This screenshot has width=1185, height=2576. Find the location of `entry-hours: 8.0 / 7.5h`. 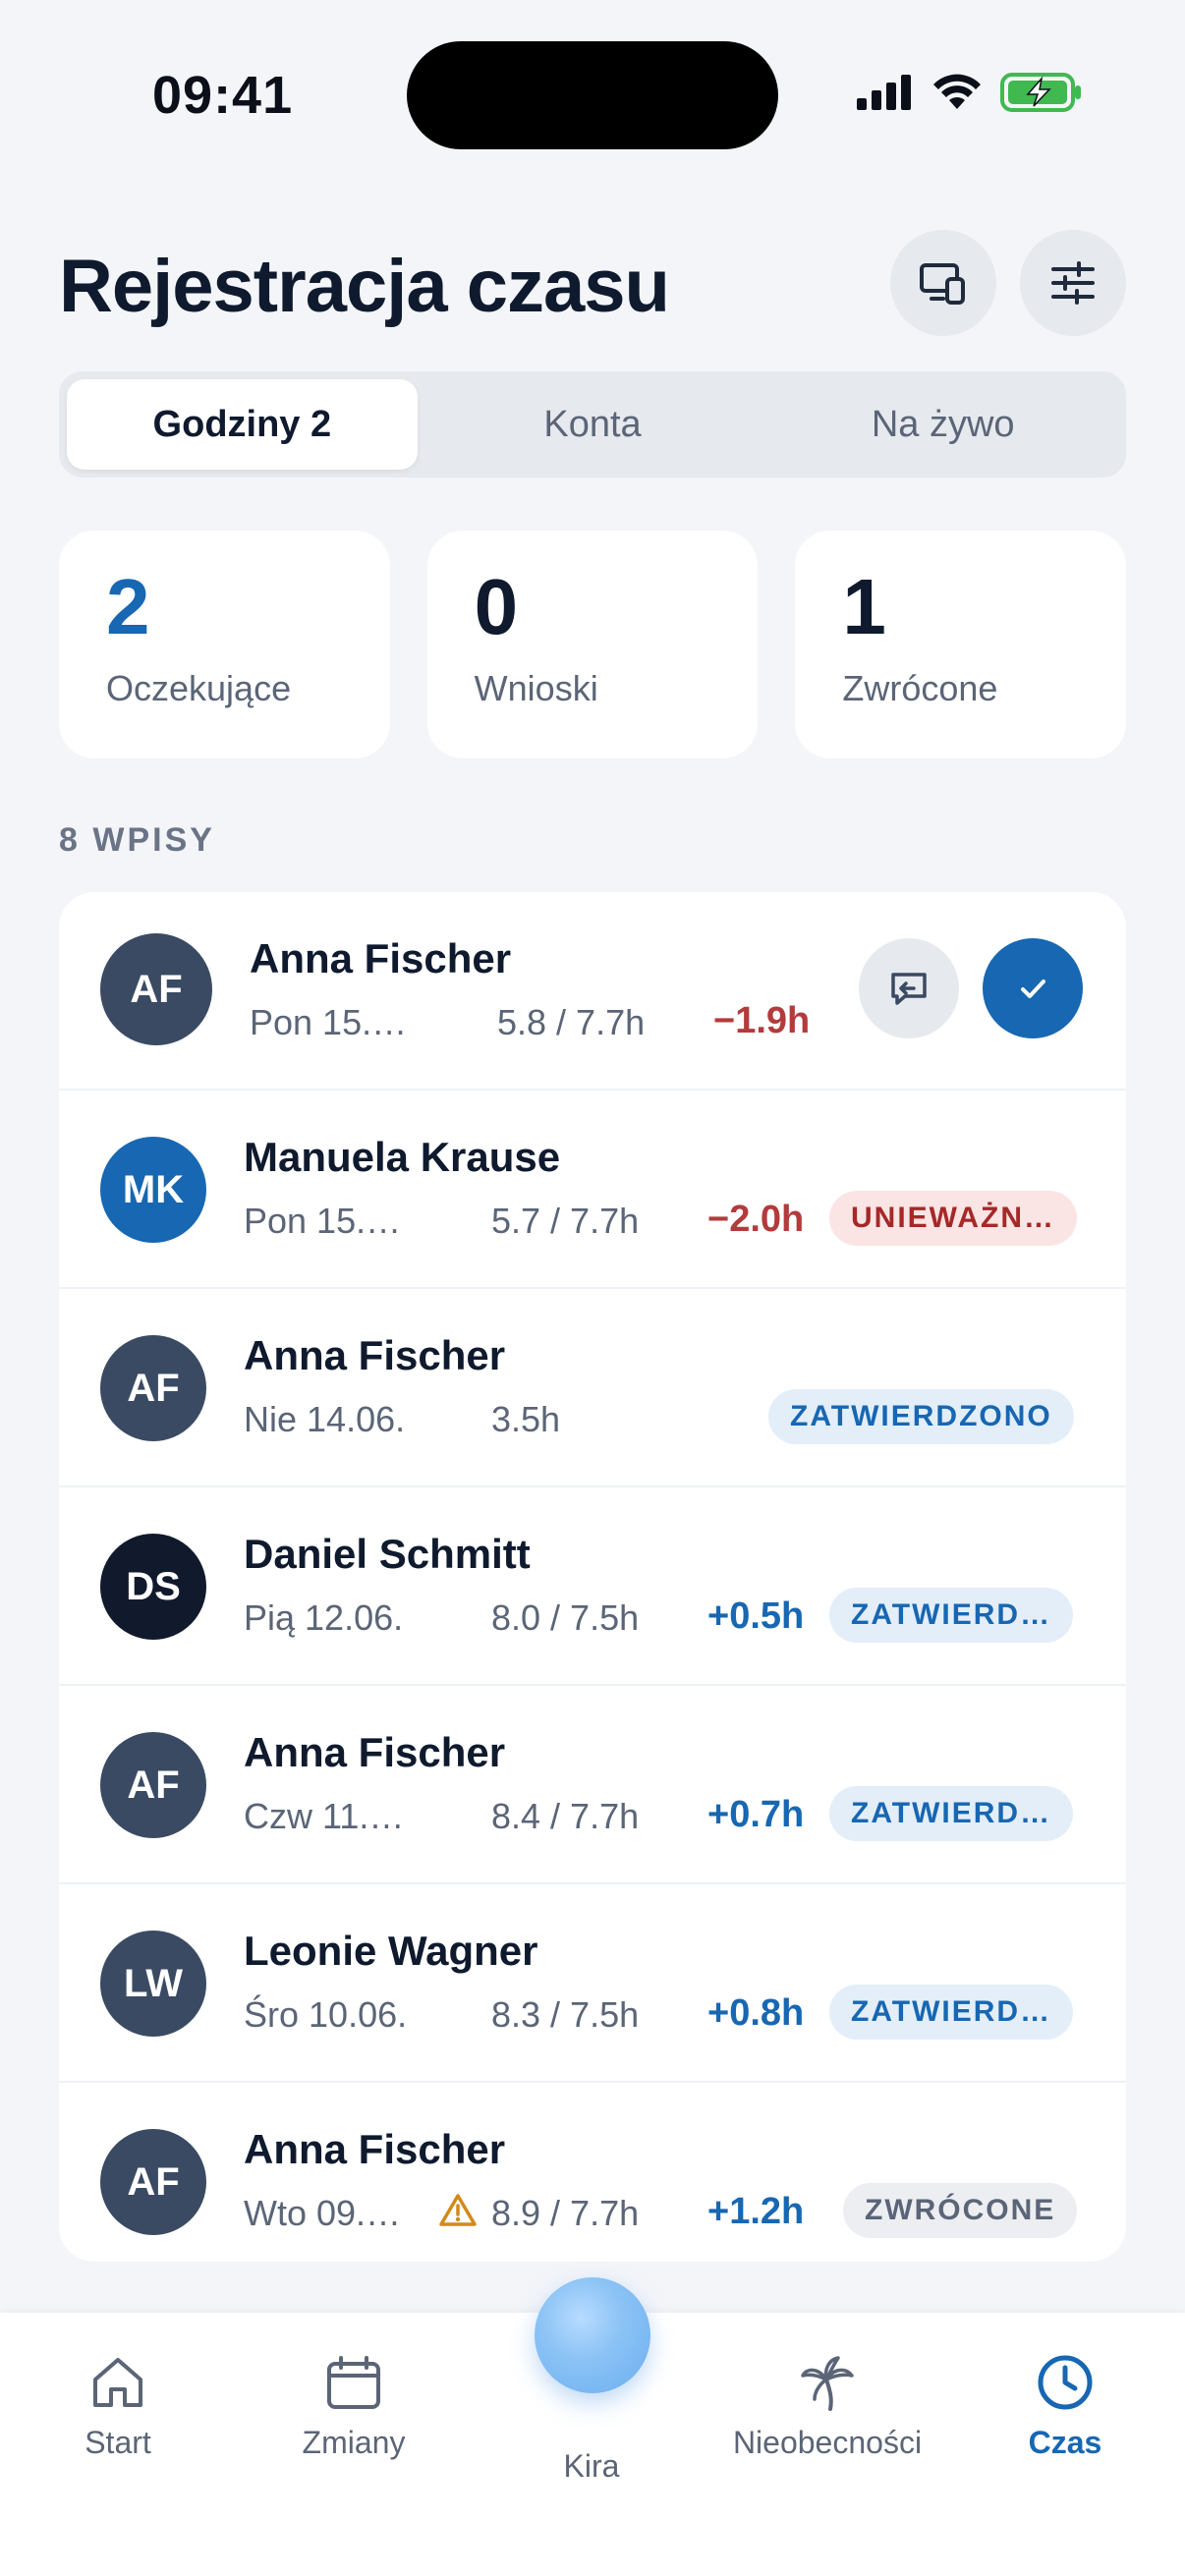

entry-hours: 8.0 / 7.5h is located at coordinates (565, 1617).